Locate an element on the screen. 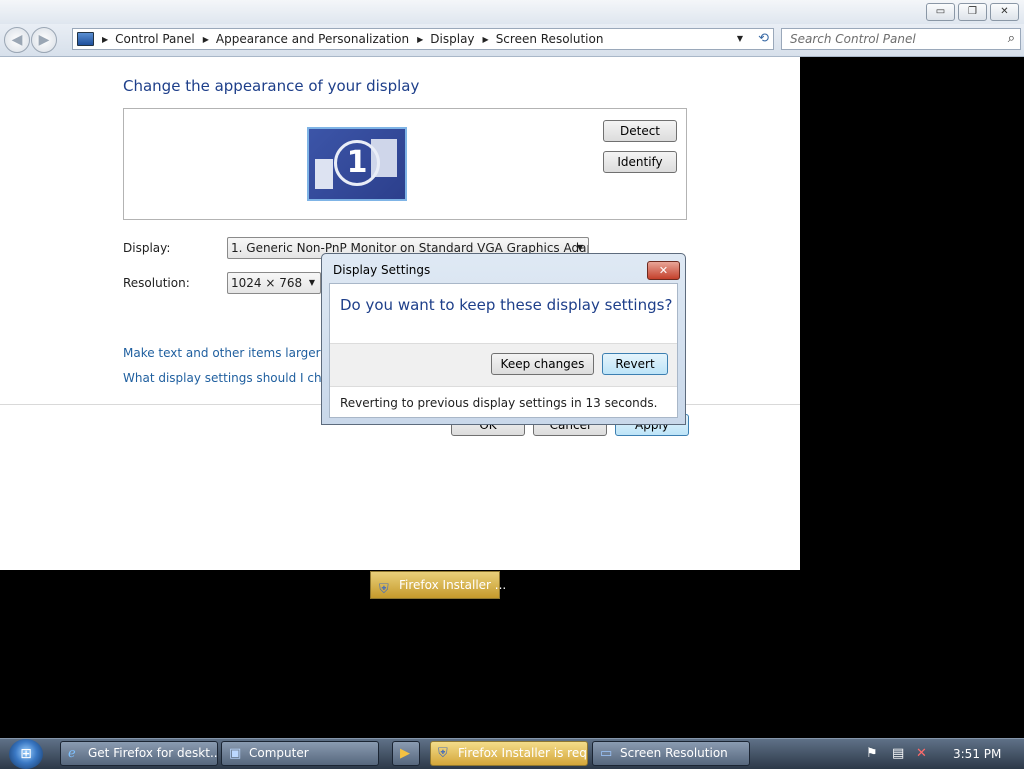 This screenshot has height=769, width=1024. volume-muted-icon: ✕ is located at coordinates (921, 753).